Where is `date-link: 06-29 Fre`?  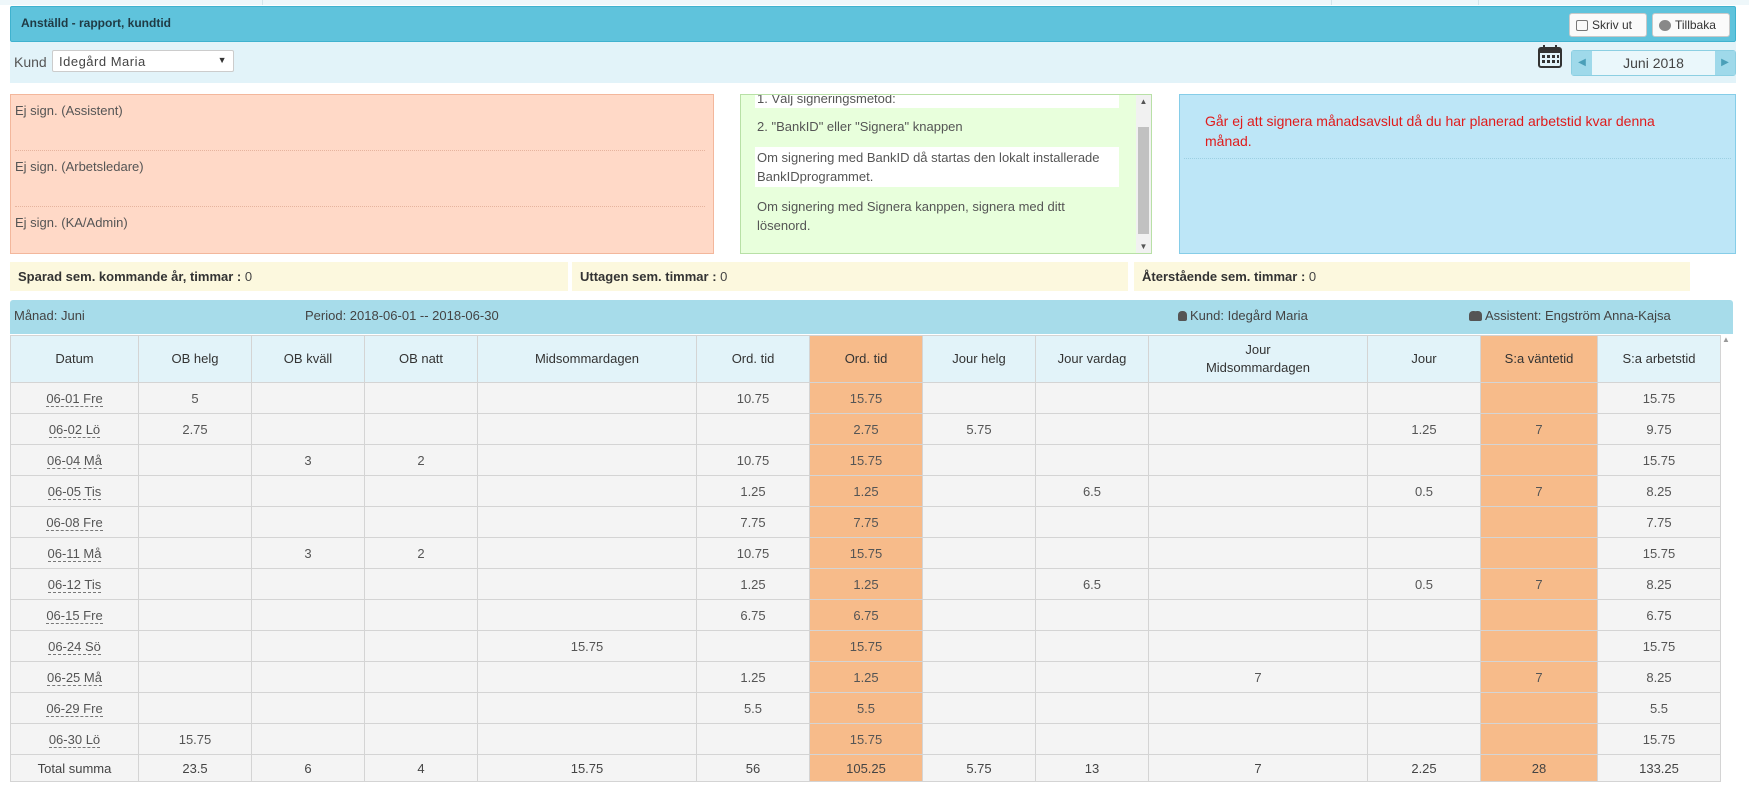 date-link: 06-29 Fre is located at coordinates (74, 708).